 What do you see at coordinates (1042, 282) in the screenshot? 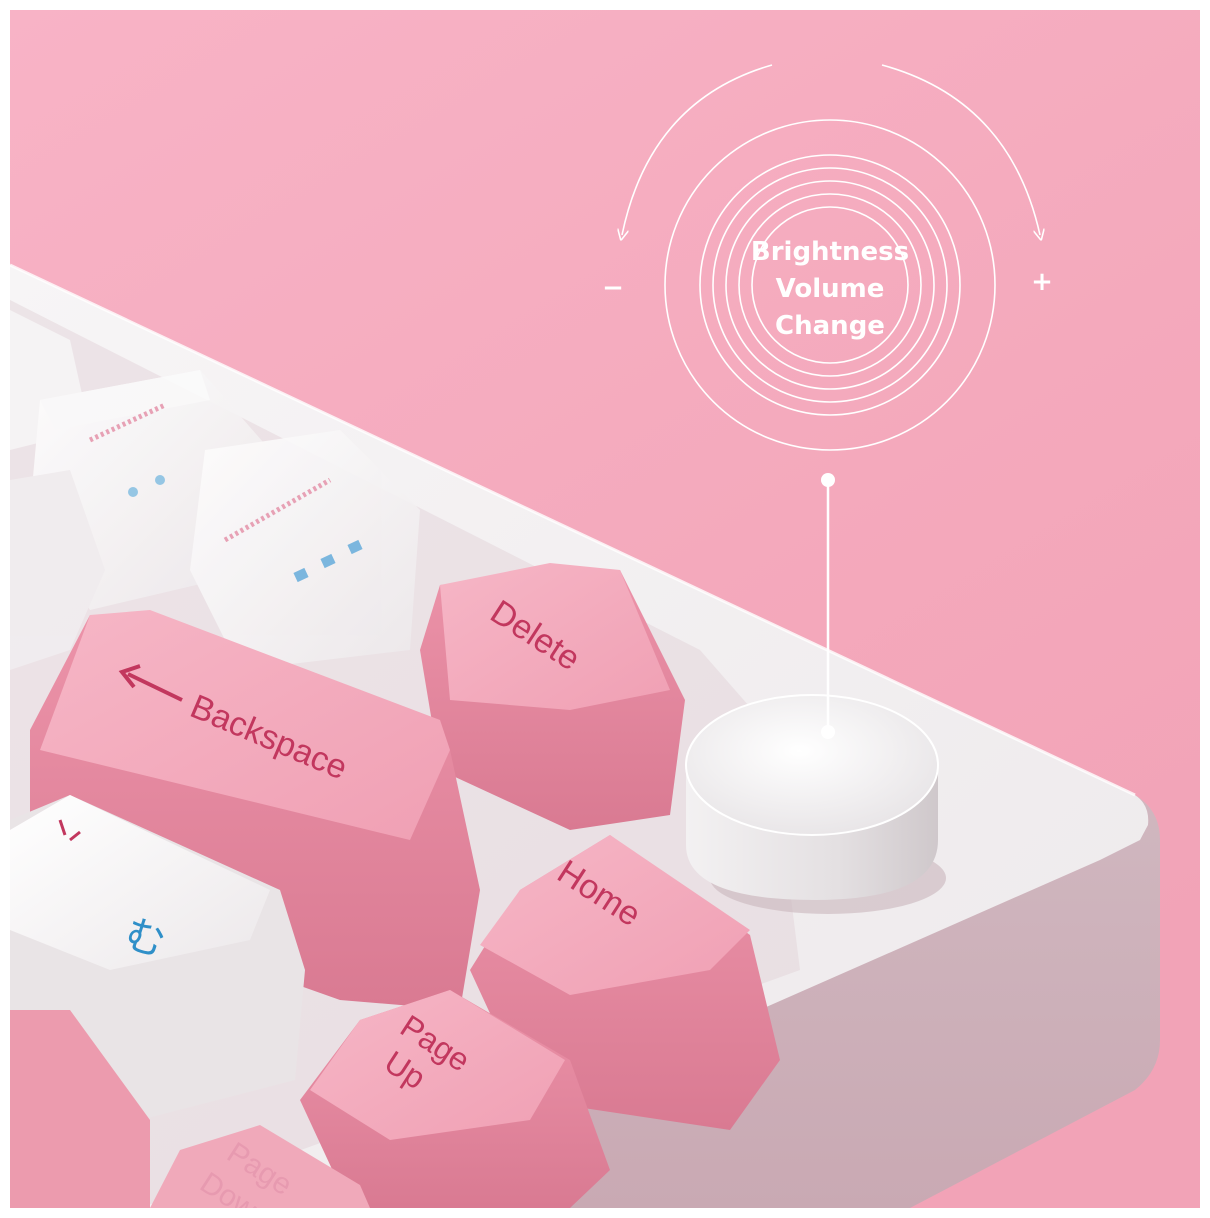
I see `plus-sign: +` at bounding box center [1042, 282].